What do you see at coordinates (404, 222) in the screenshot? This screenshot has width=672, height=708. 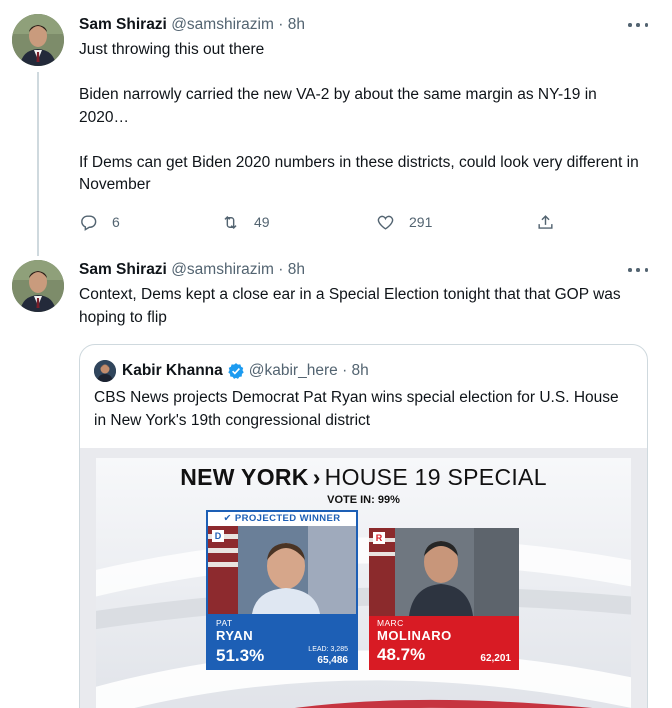 I see `like-button: 291` at bounding box center [404, 222].